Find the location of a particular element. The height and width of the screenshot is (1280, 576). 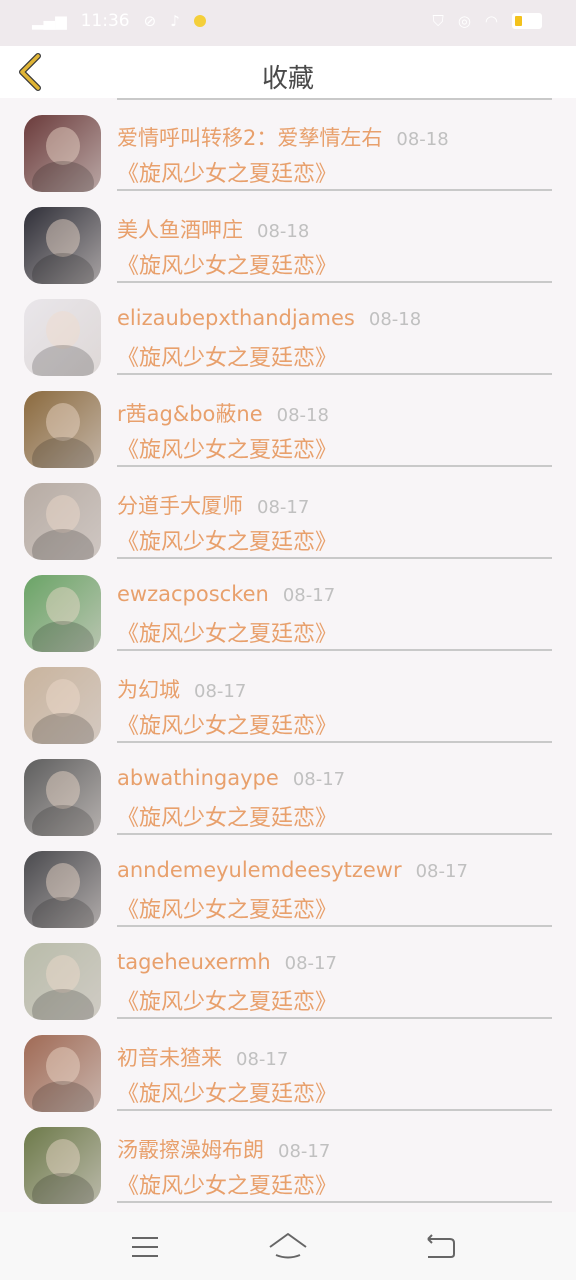

user-name: elizaubepxthandjames is located at coordinates (236, 318).